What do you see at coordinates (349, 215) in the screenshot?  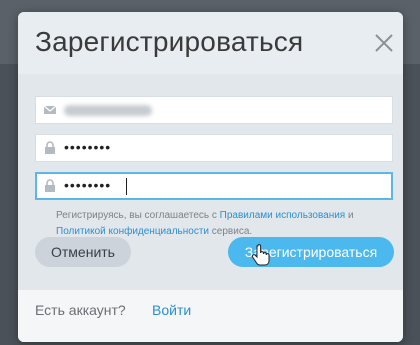 I see `consent-middle: и` at bounding box center [349, 215].